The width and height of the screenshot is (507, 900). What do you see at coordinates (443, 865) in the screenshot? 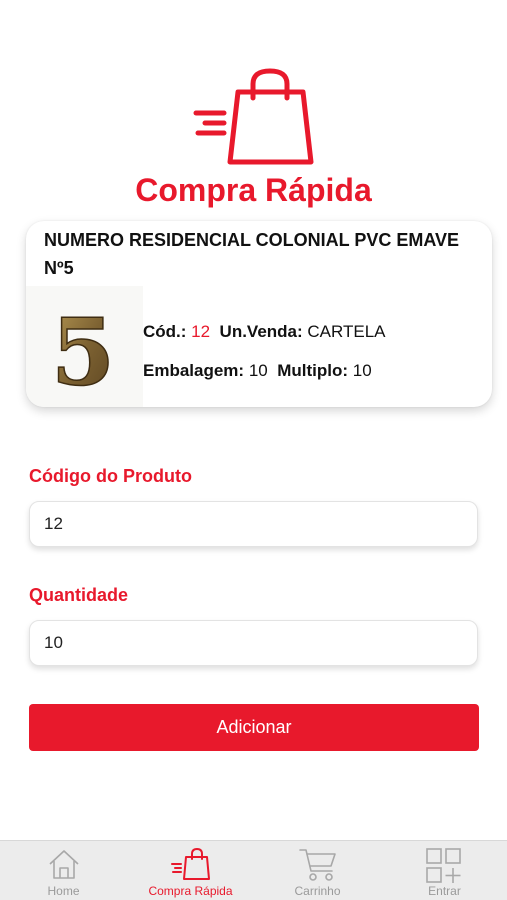
I see `grid-add-icon` at bounding box center [443, 865].